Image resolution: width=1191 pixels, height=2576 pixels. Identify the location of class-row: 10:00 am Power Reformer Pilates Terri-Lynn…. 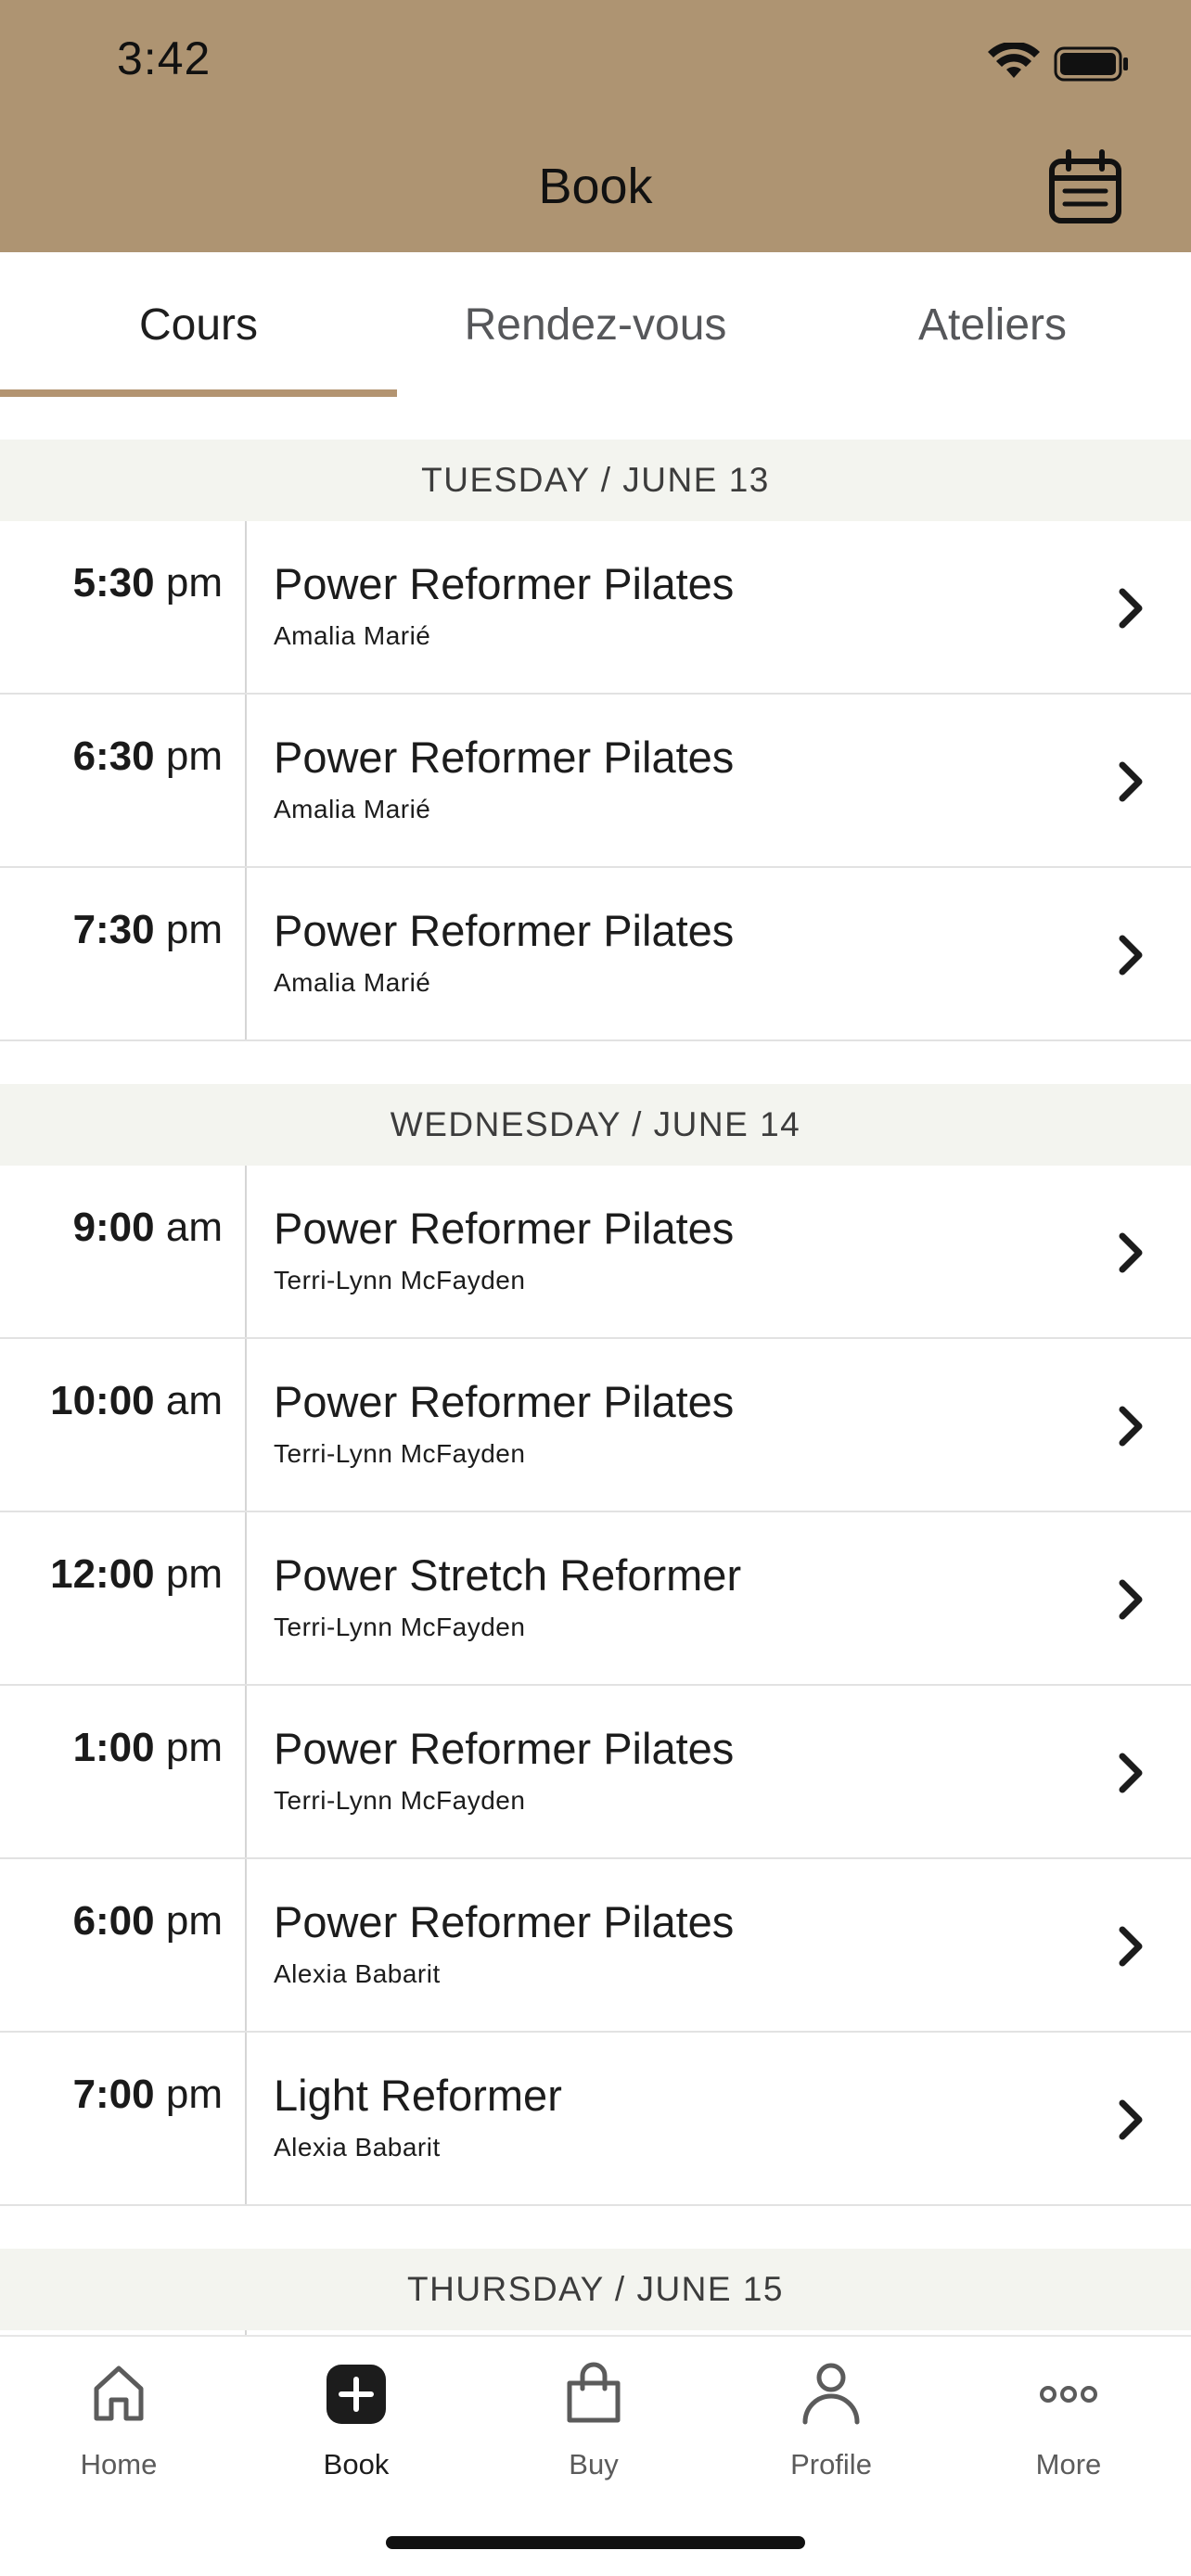
(595, 1425).